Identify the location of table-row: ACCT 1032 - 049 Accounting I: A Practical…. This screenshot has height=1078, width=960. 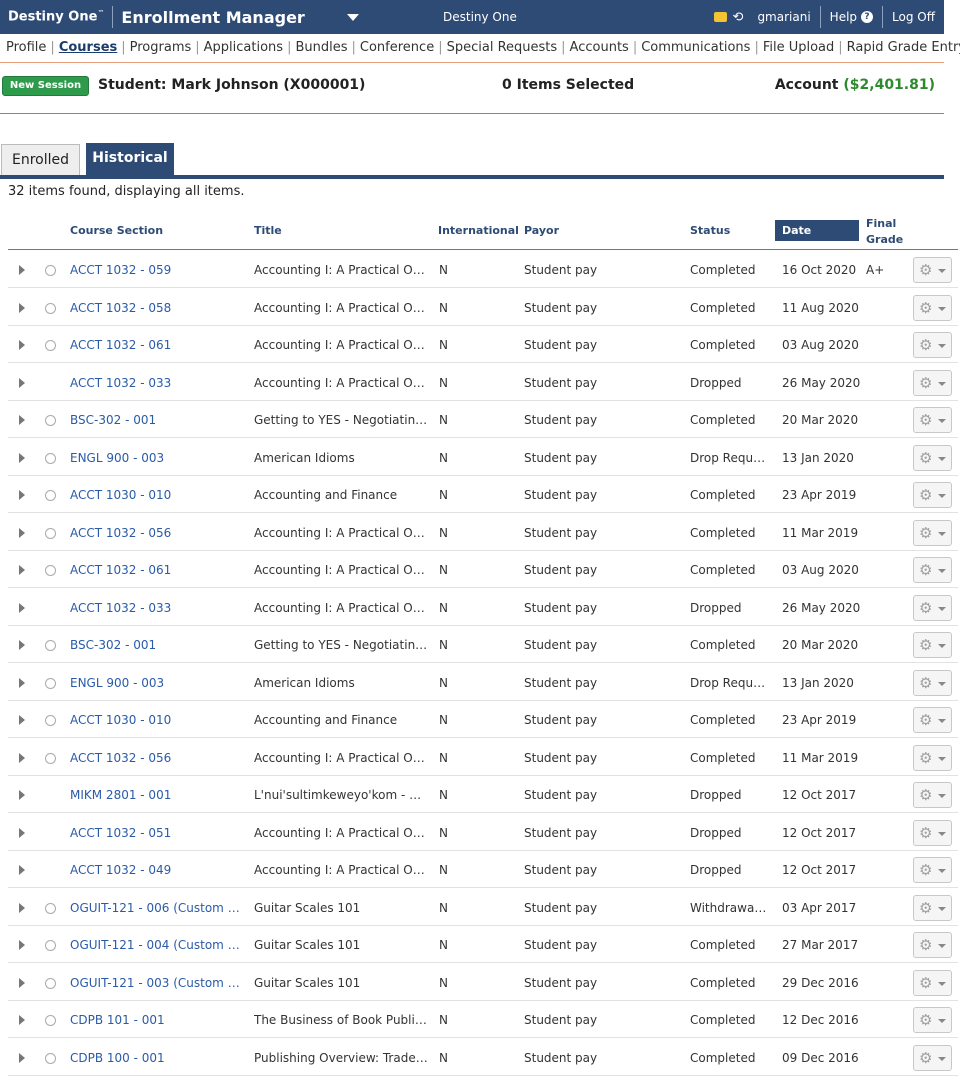
(483, 869).